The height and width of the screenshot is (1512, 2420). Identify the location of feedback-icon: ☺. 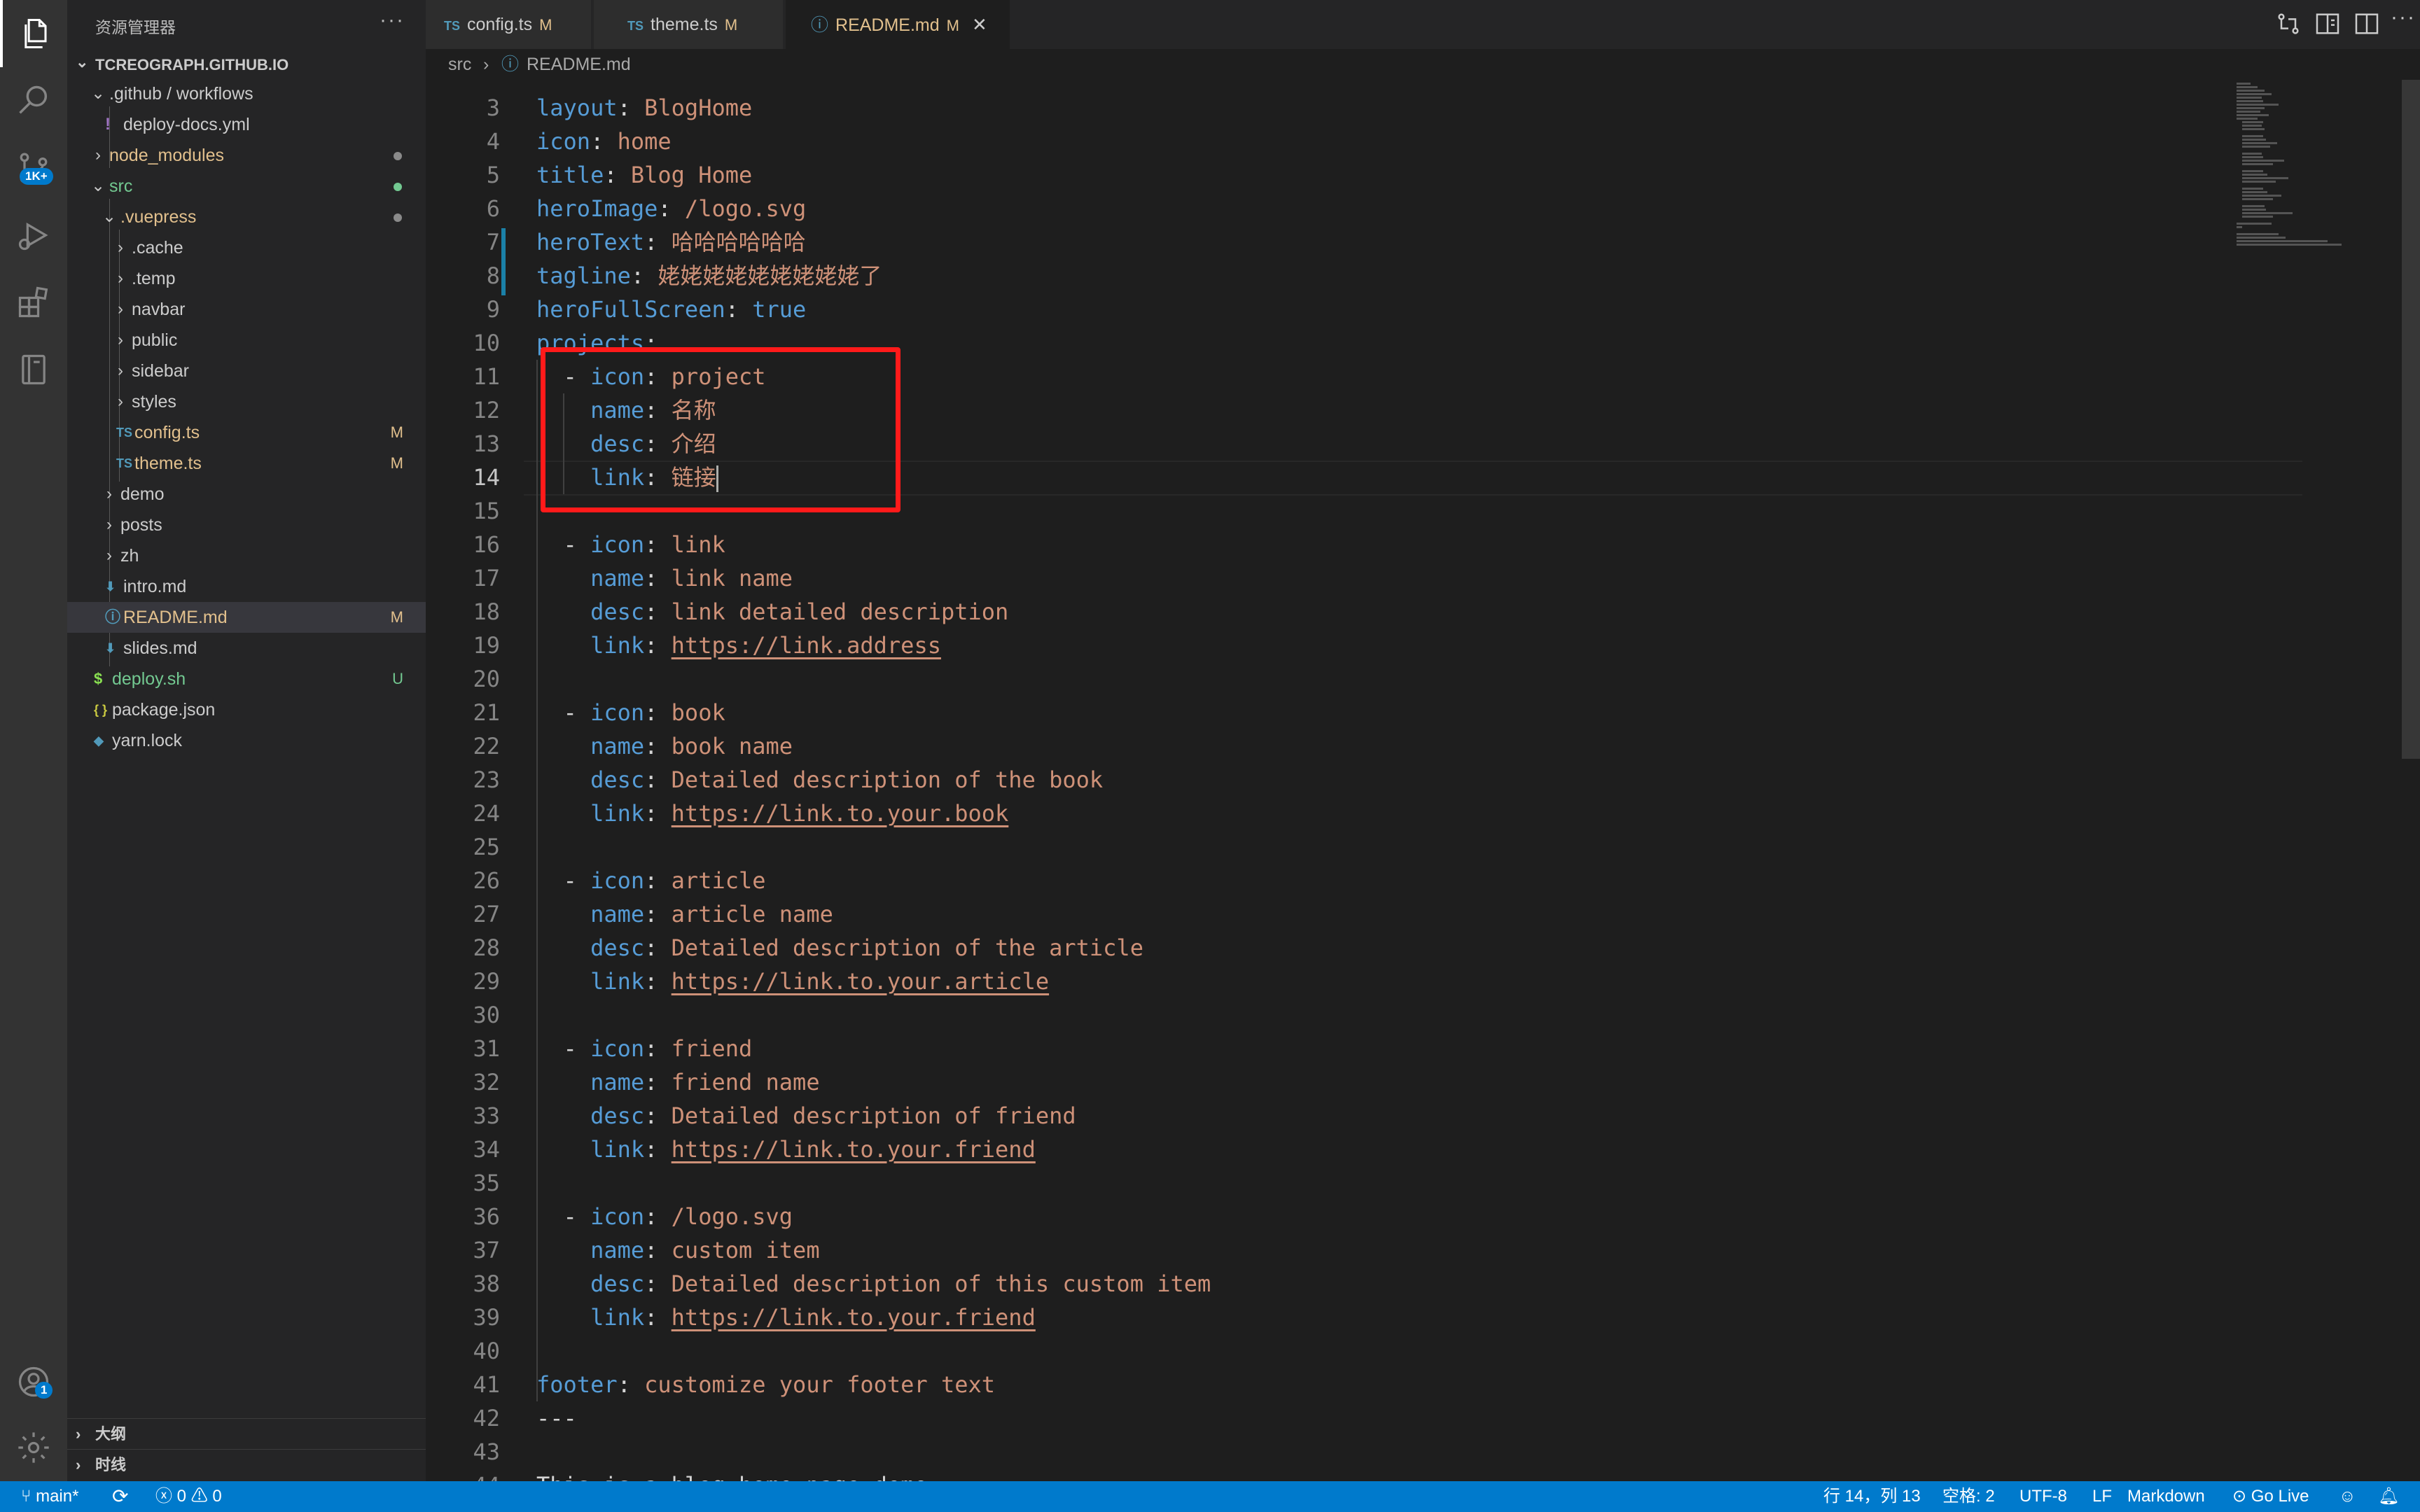
(2347, 1496).